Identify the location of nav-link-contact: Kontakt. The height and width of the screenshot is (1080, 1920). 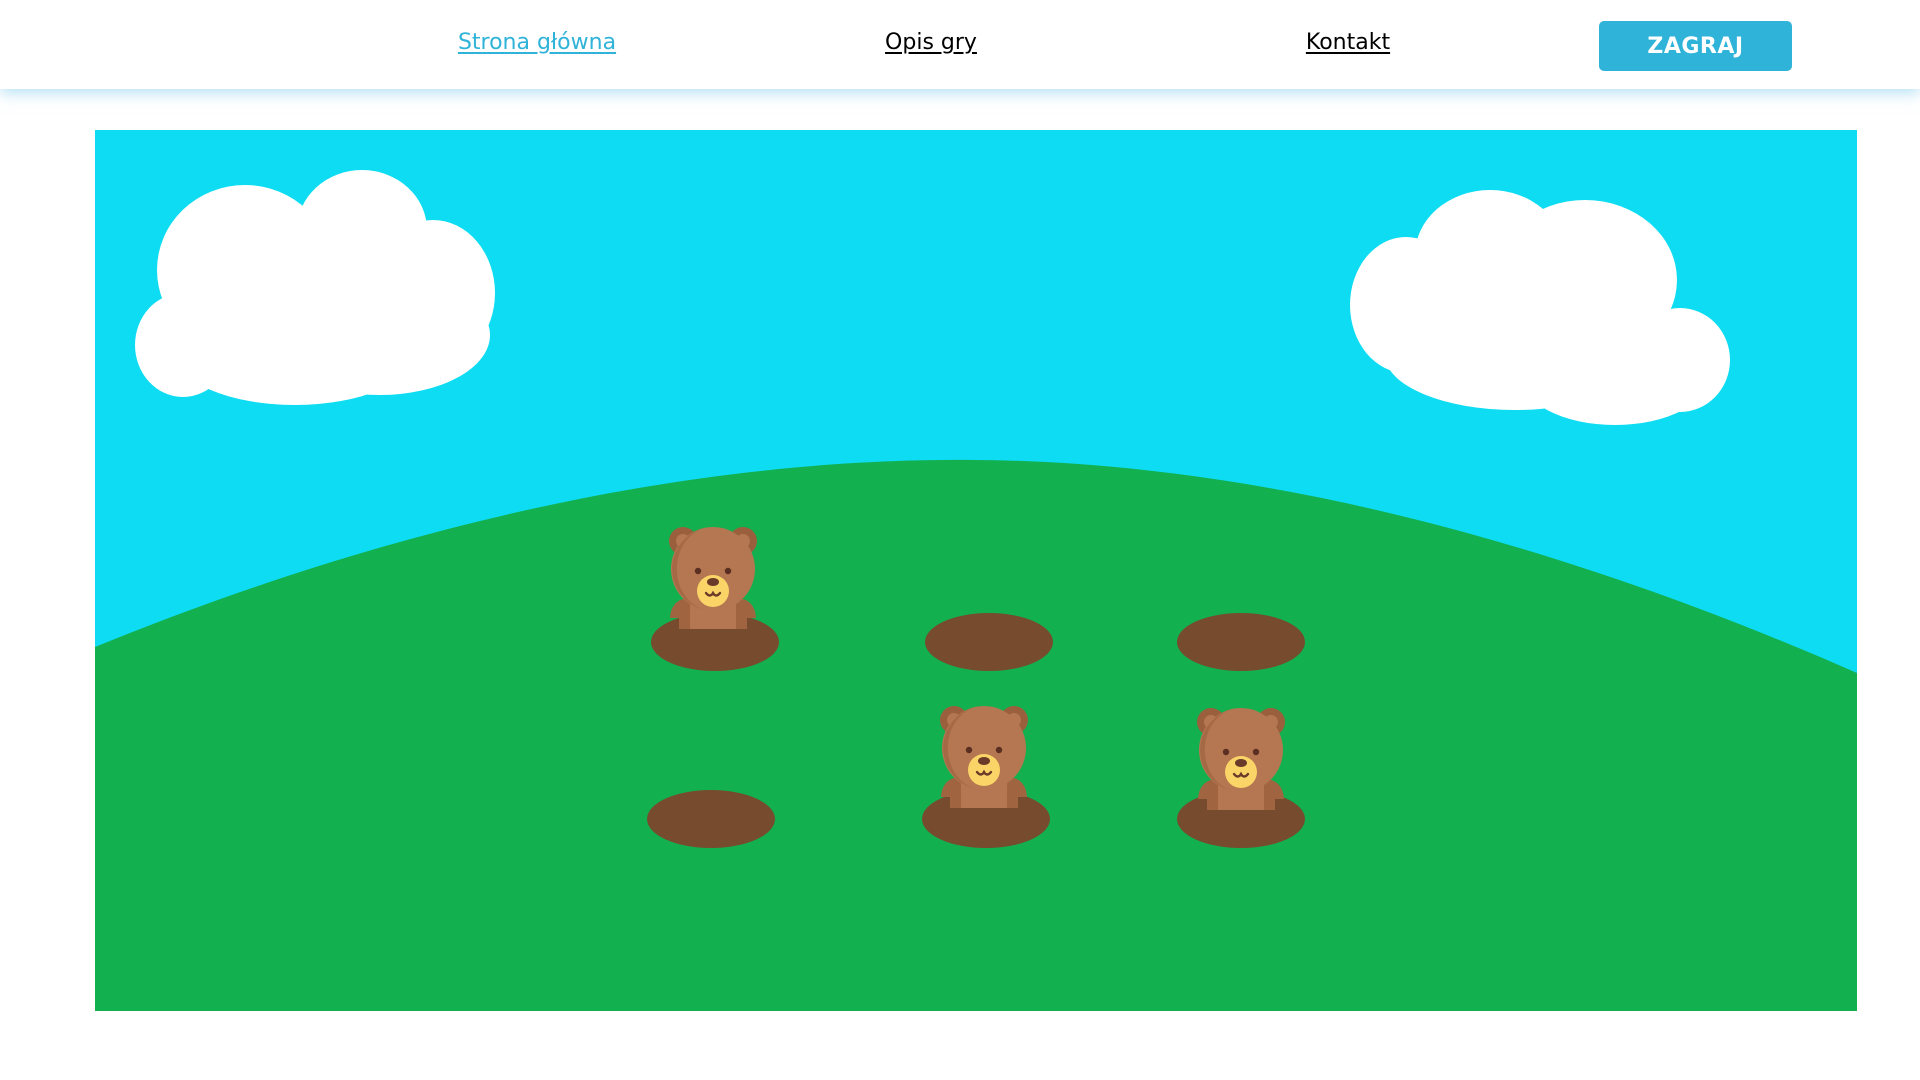
(1348, 42).